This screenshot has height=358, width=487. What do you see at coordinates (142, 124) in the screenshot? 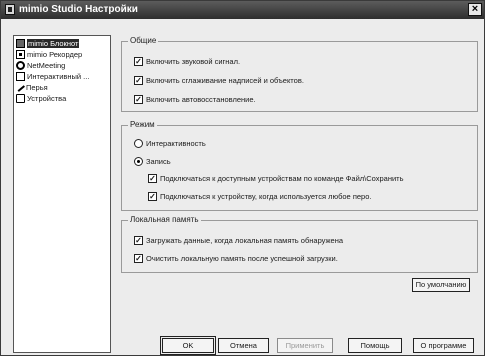
I see `mode-group-title: Режим` at bounding box center [142, 124].